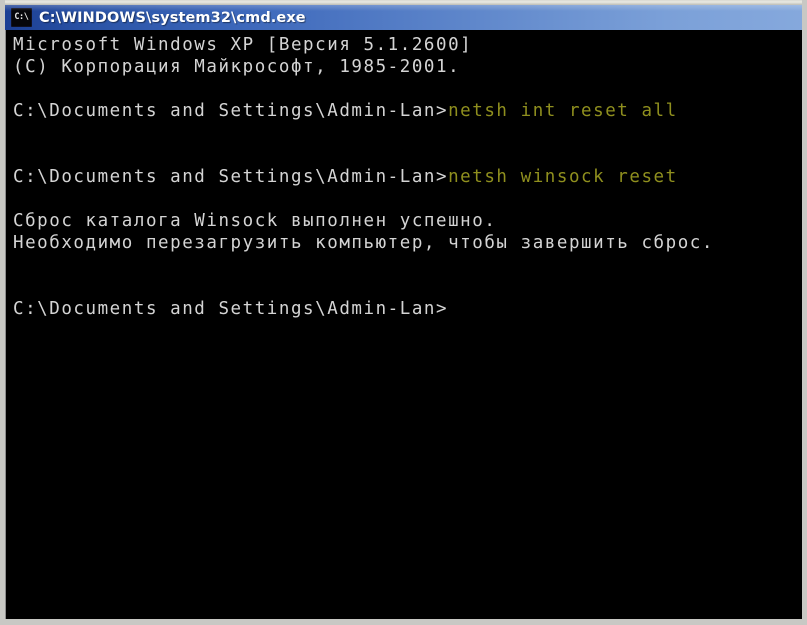 The height and width of the screenshot is (625, 807). What do you see at coordinates (172, 17) in the screenshot?
I see `window-title: C:\WINDOWS\system32\cmd.exe` at bounding box center [172, 17].